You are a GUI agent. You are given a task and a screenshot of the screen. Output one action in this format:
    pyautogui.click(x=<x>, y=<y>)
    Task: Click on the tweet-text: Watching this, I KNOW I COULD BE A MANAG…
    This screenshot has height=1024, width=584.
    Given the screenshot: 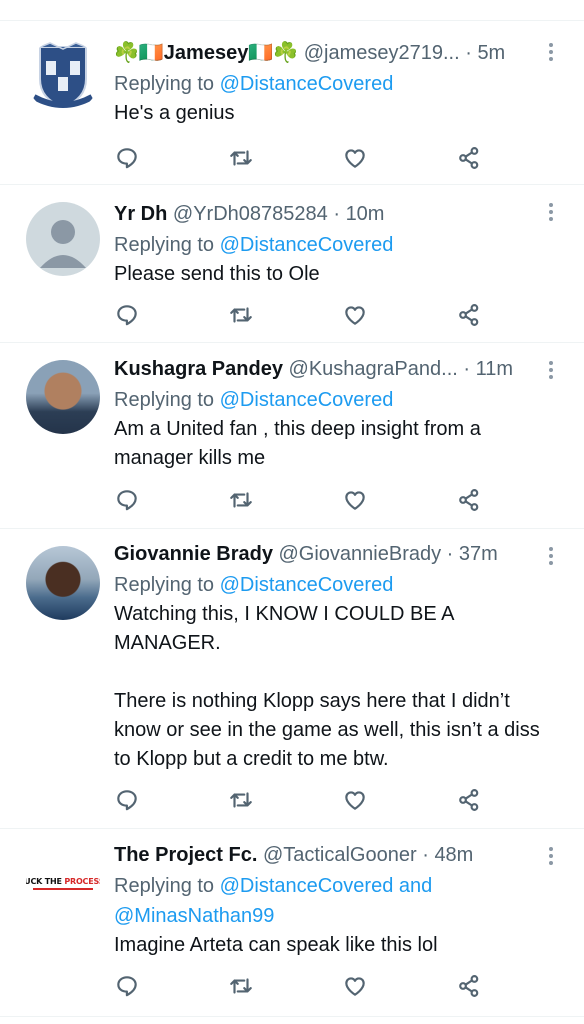 What is the action you would take?
    pyautogui.click(x=327, y=686)
    